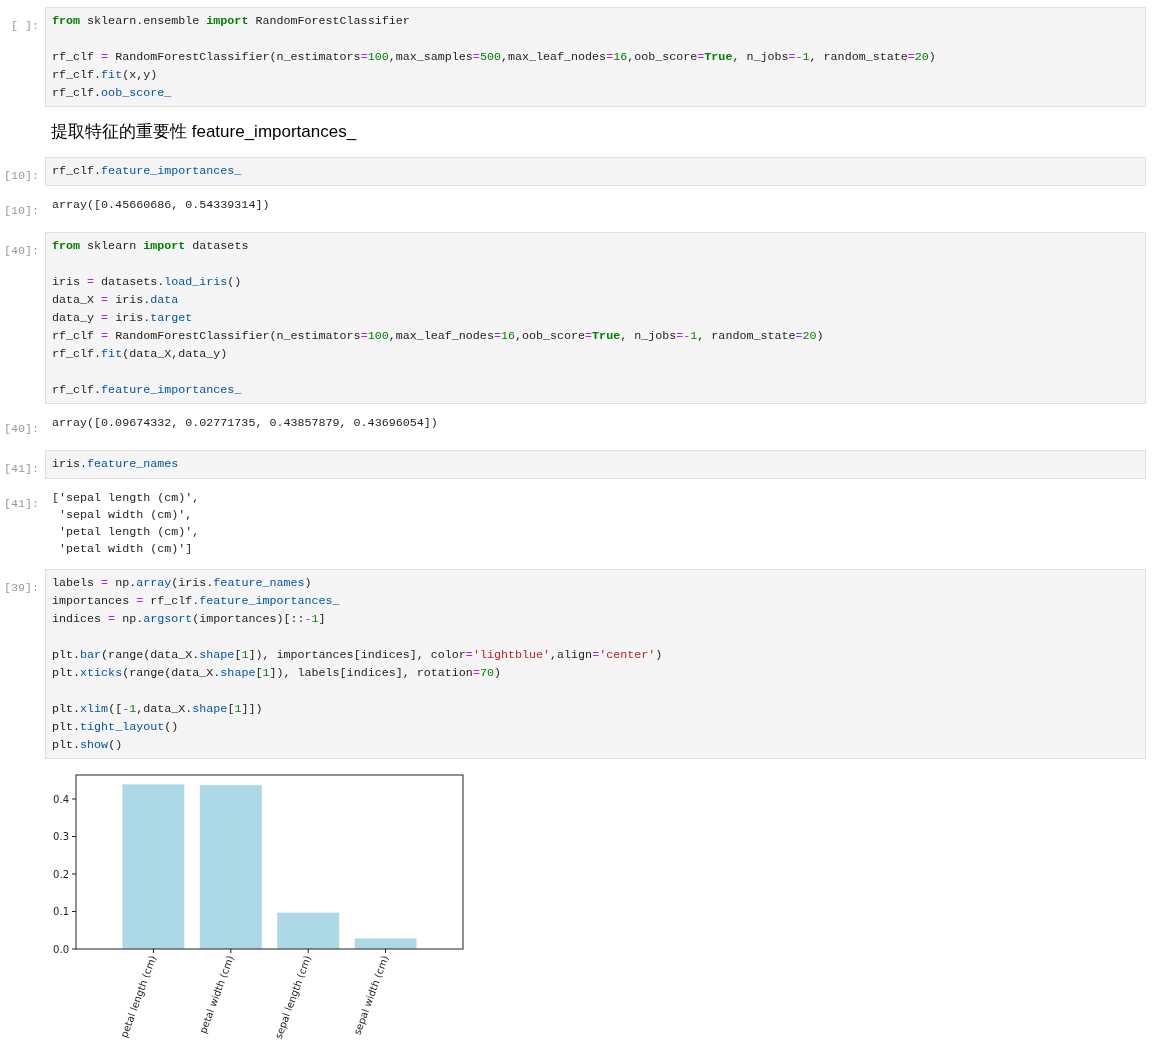 This screenshot has width=1154, height=1054. Describe the element at coordinates (21, 588) in the screenshot. I see `cell-prompt: [39]:` at that location.